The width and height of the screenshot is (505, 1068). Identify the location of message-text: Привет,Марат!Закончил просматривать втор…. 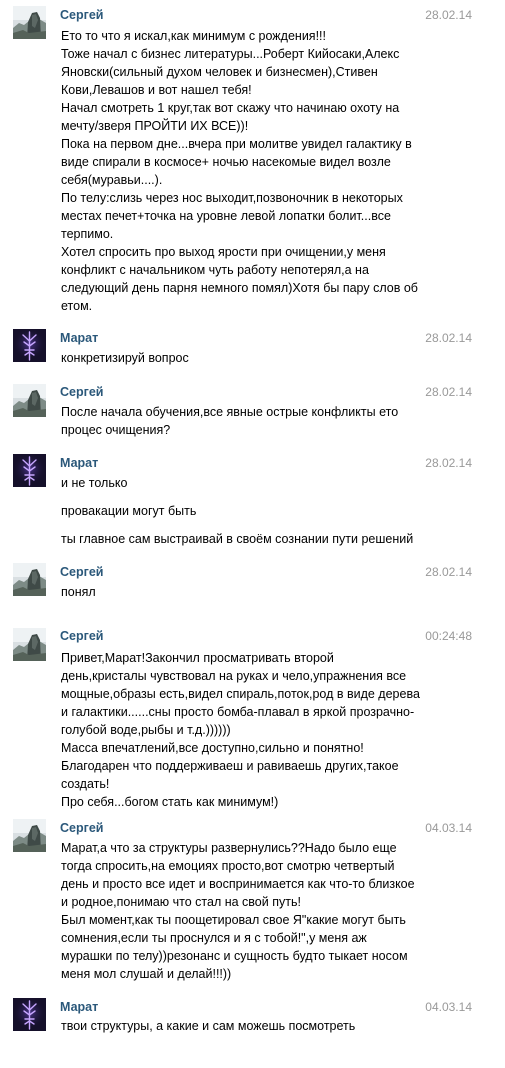
(240, 730).